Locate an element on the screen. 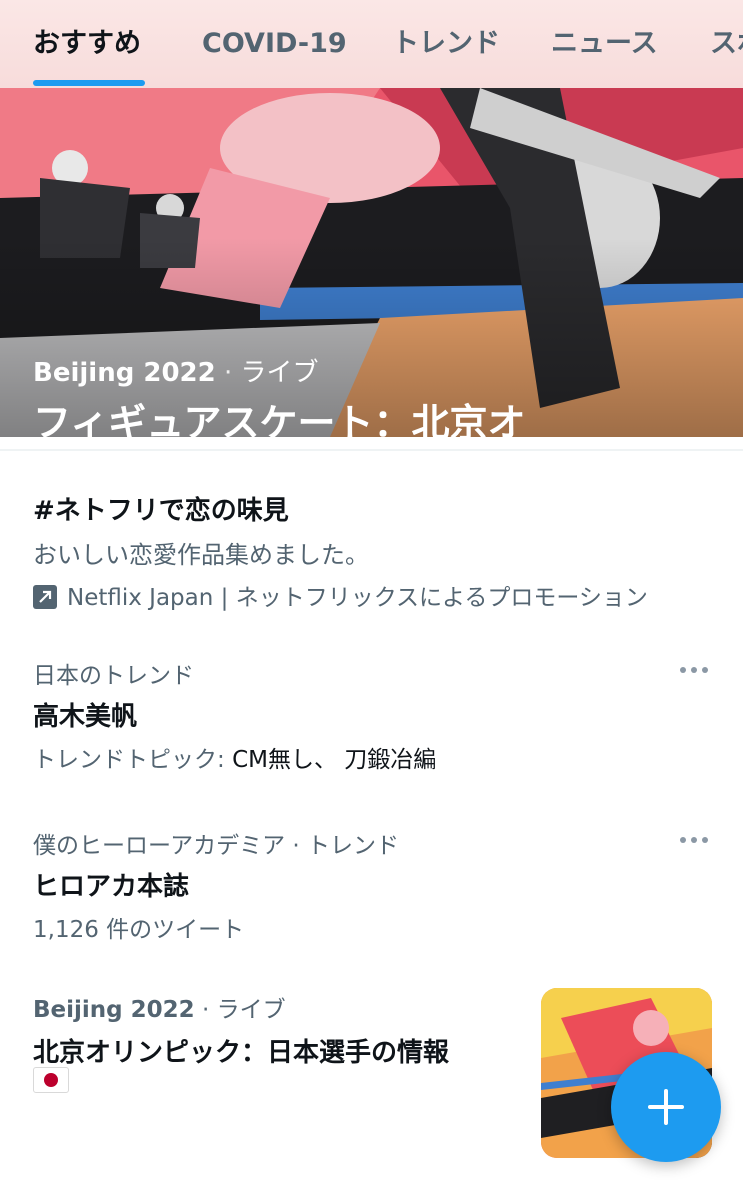 This screenshot has height=1199, width=743. trend-topics-list: CM無し、 刀鍛冶編 is located at coordinates (334, 760).